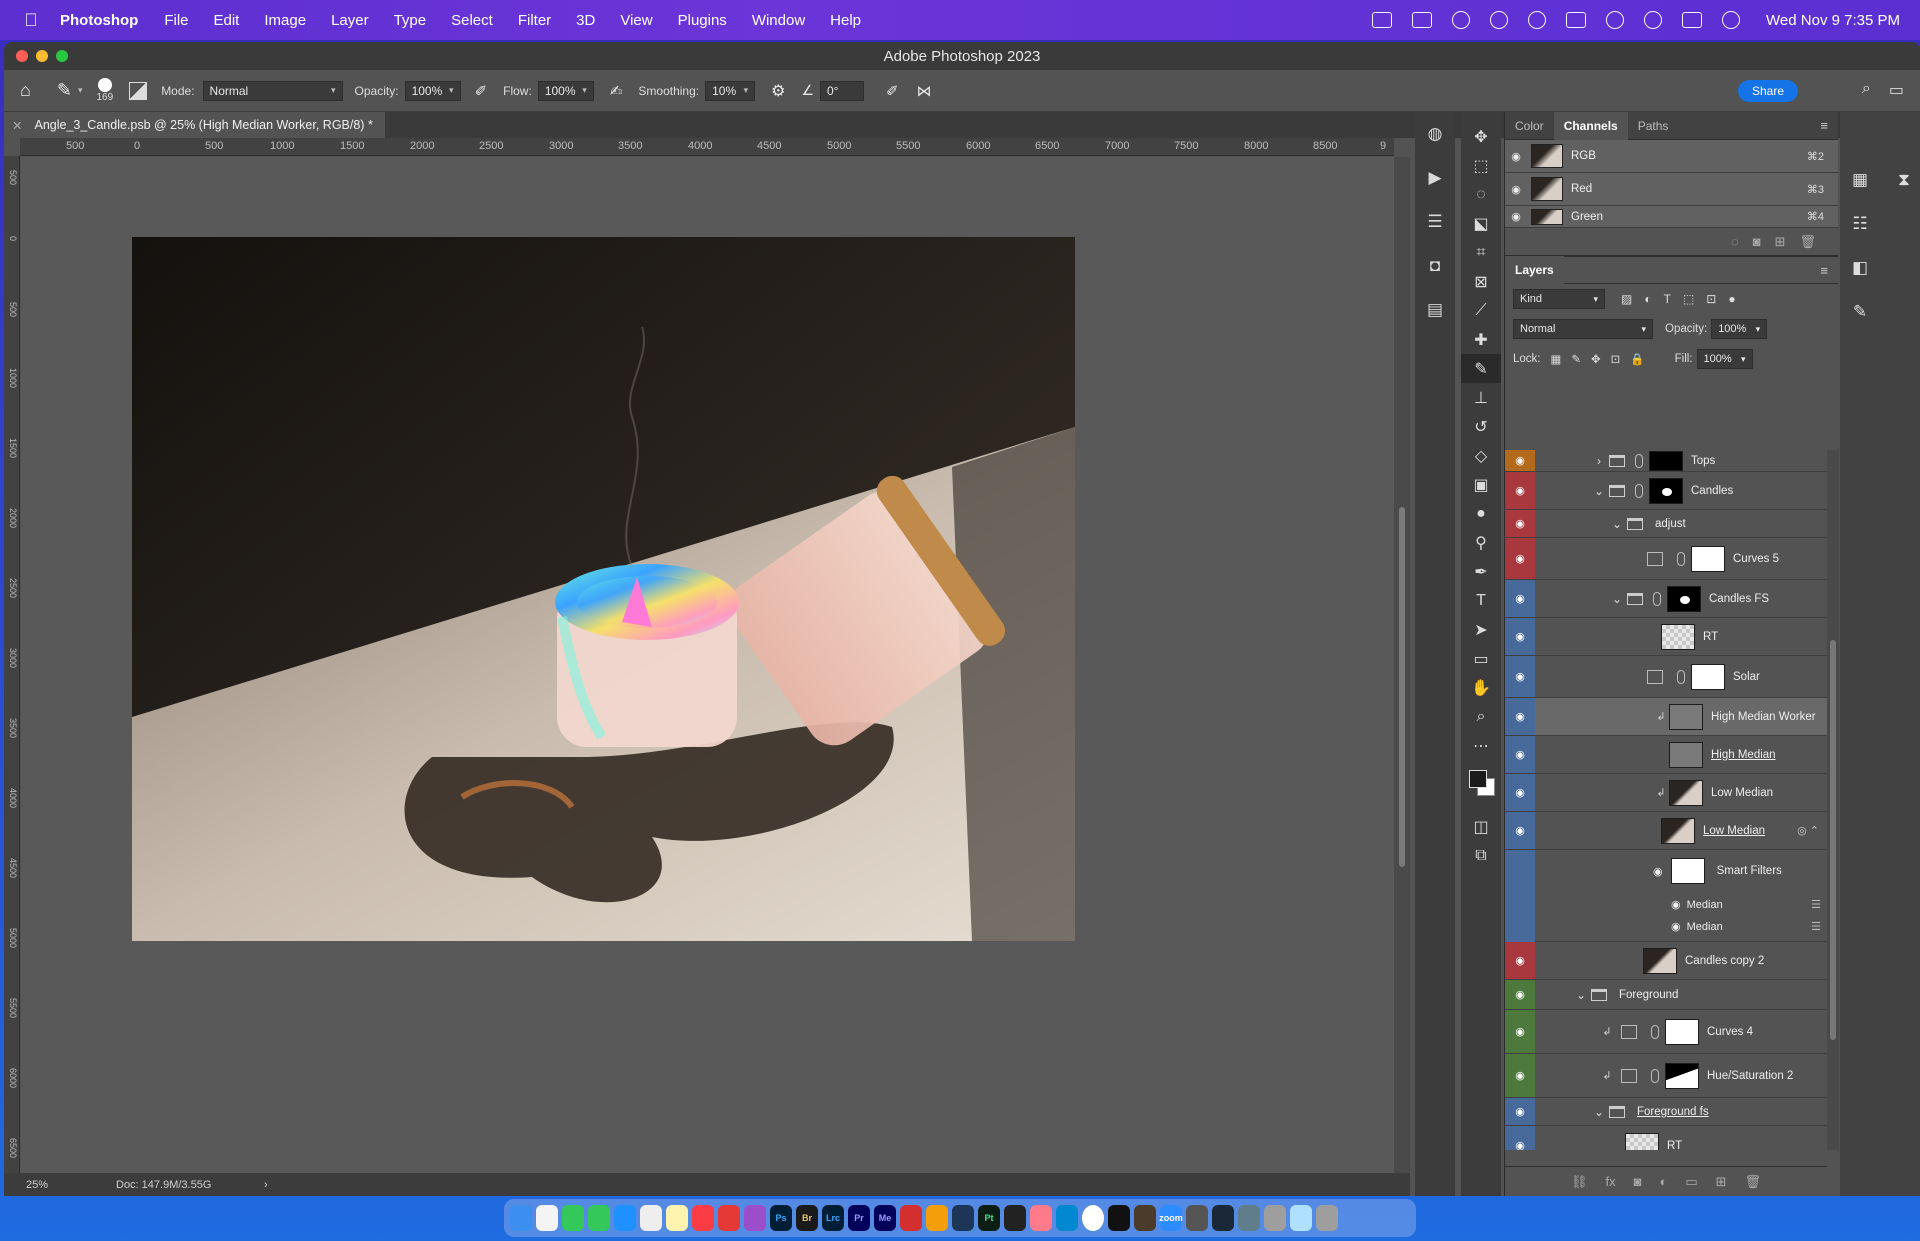 This screenshot has width=1920, height=1241. Describe the element at coordinates (1691, 1182) in the screenshot. I see `new-group-icon: ▭` at that location.